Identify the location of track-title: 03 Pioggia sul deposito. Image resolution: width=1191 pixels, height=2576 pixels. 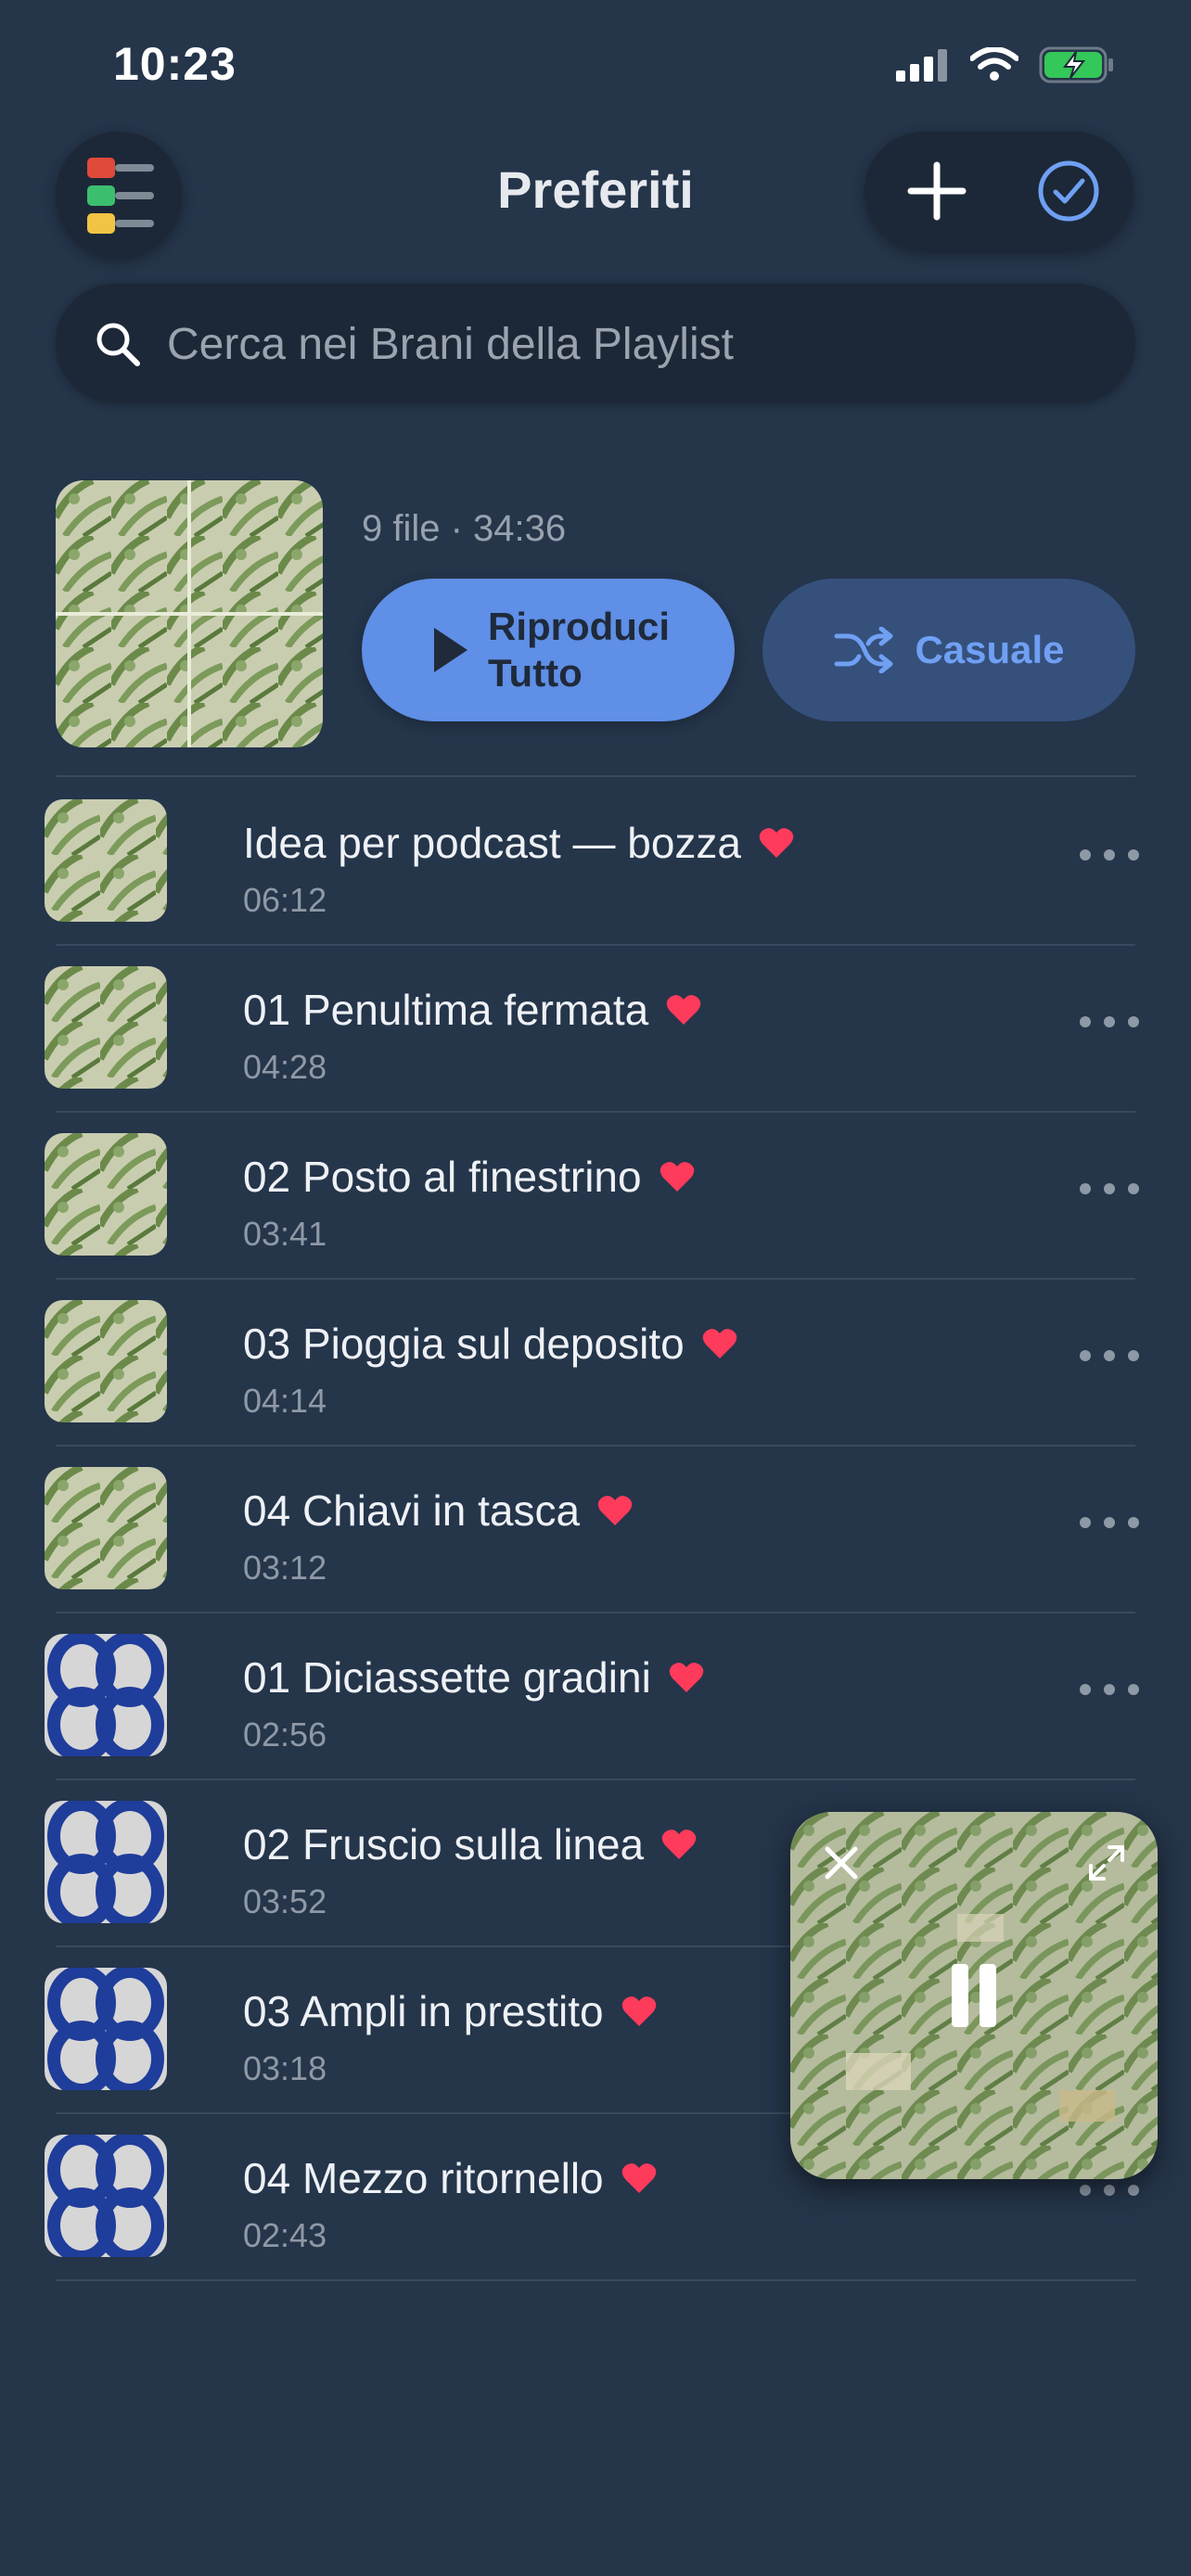
(464, 1344).